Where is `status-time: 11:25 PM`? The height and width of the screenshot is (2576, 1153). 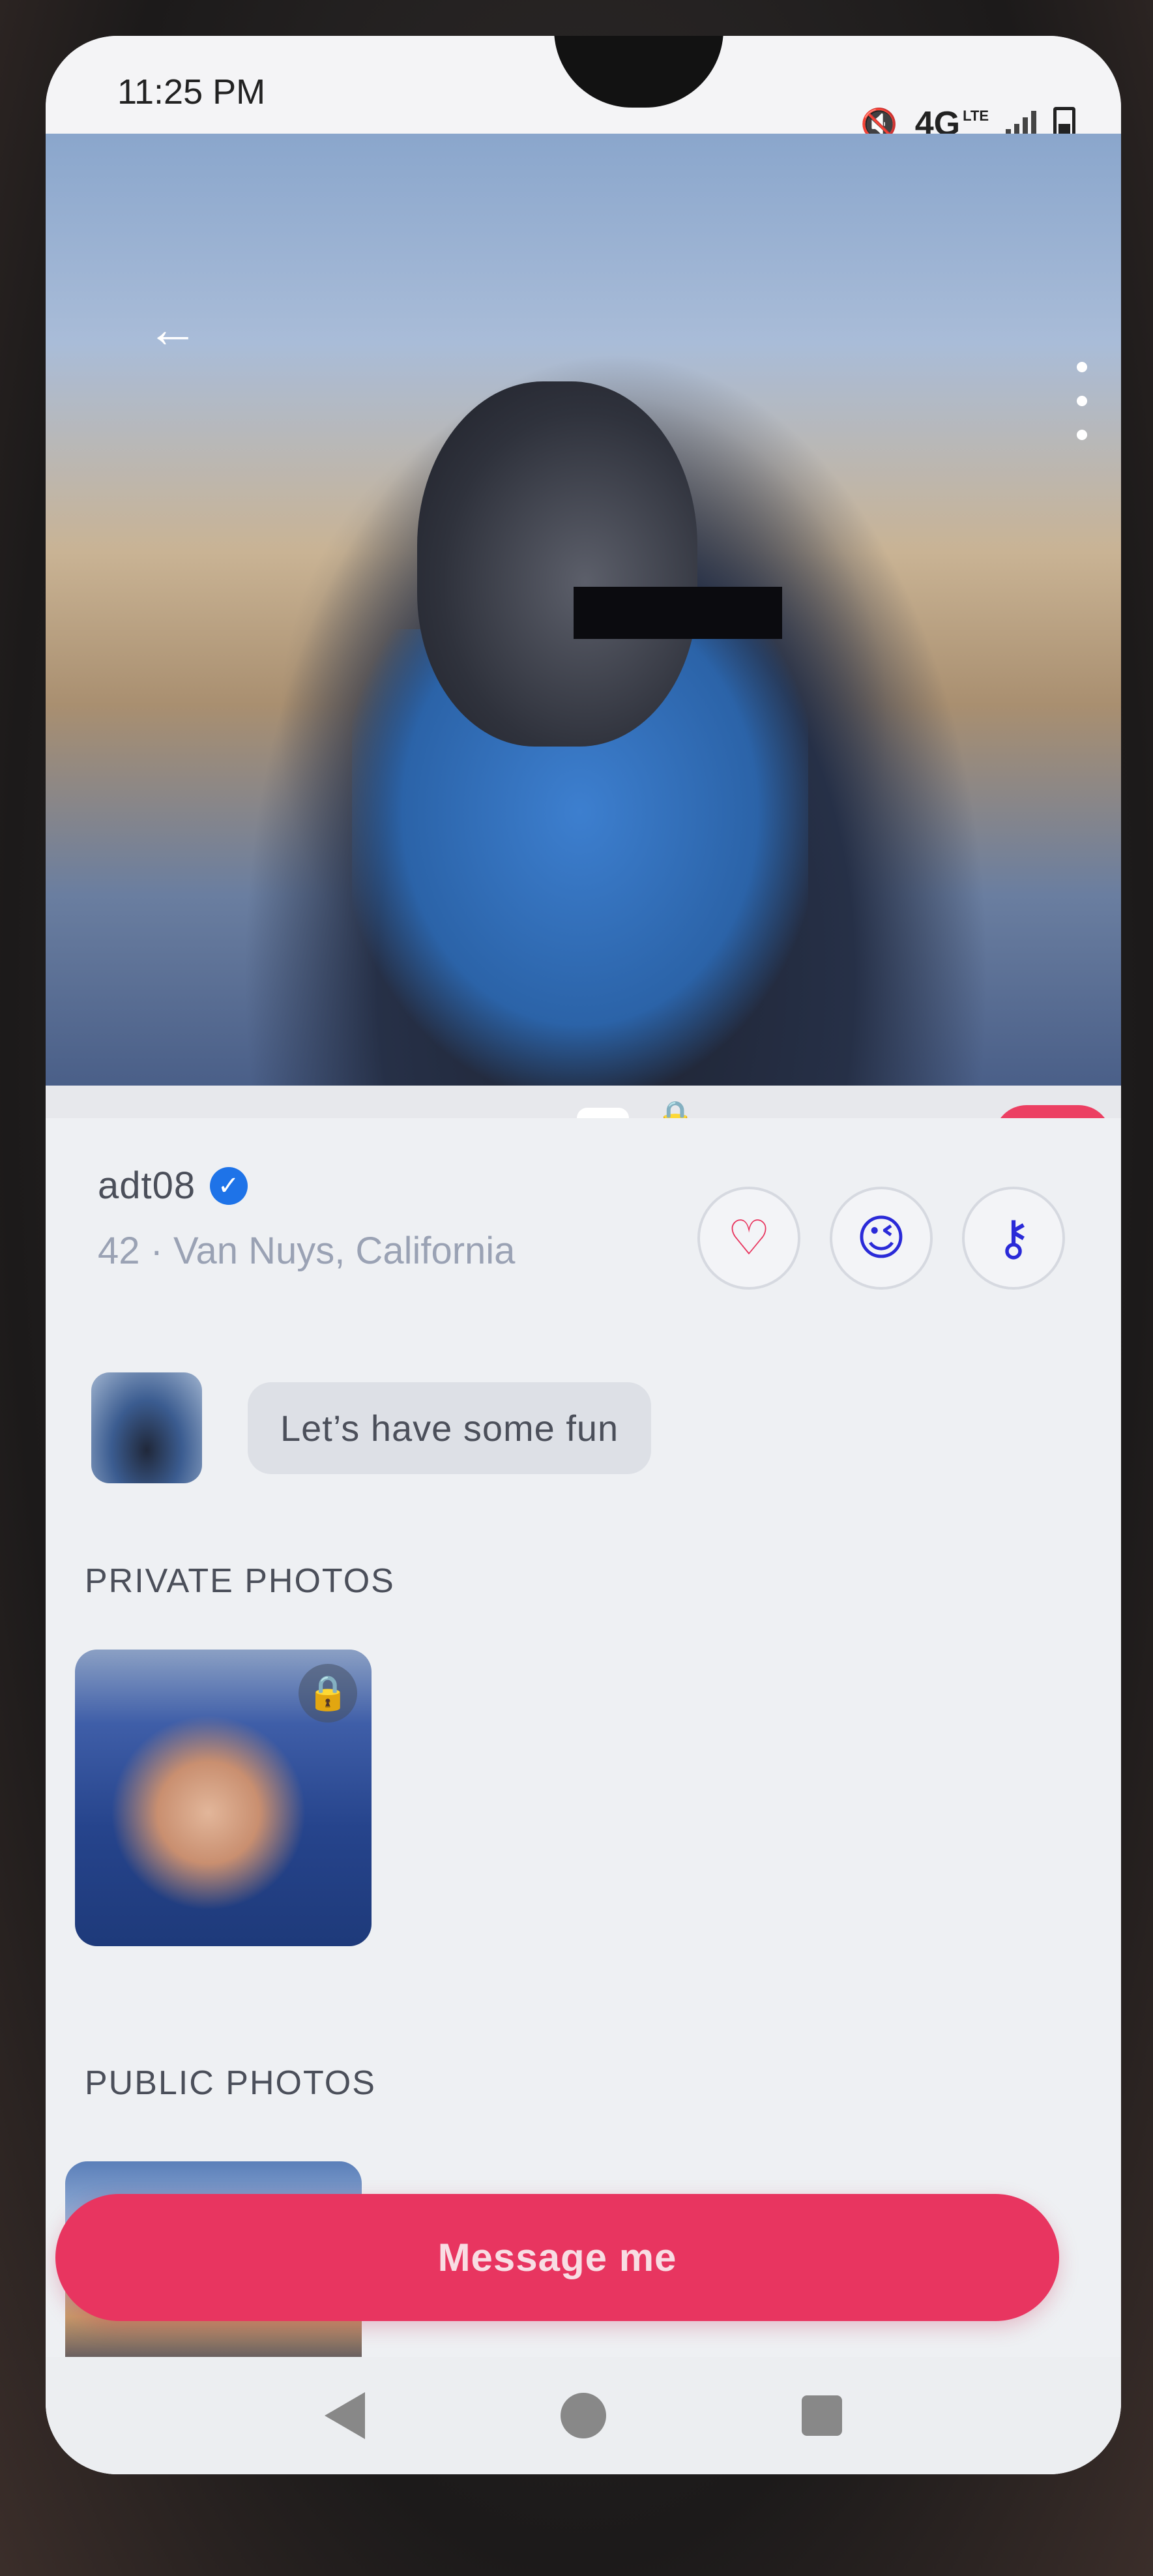 status-time: 11:25 PM is located at coordinates (192, 91).